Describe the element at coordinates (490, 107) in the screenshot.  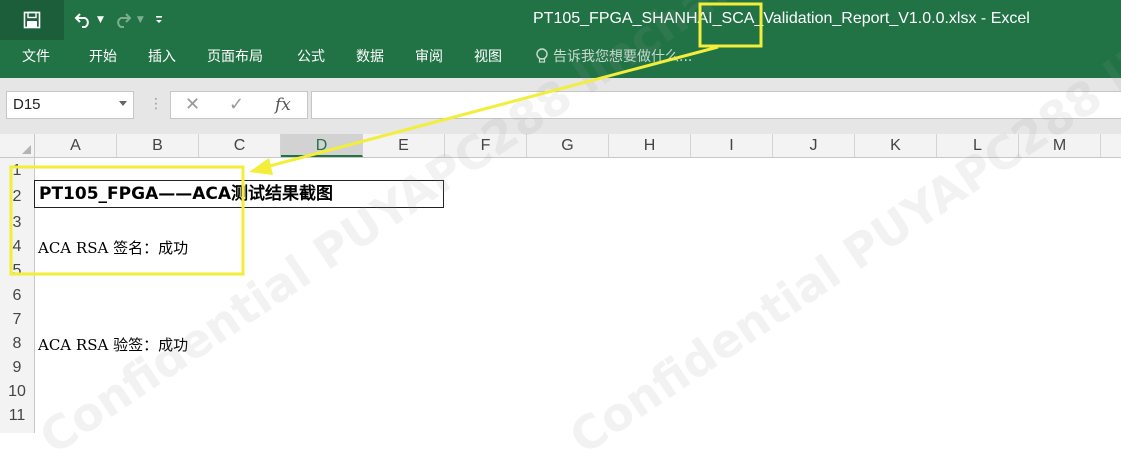
I see `annotation-arrow-line` at that location.